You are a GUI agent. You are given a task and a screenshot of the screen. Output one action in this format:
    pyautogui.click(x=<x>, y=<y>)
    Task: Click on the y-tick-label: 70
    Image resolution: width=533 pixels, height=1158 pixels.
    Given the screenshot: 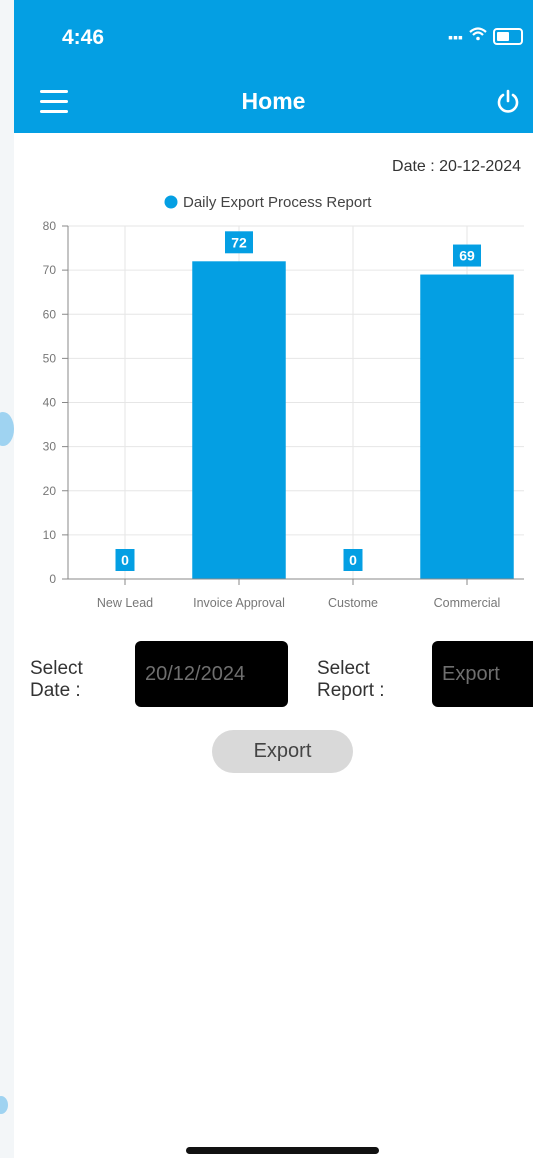 What is the action you would take?
    pyautogui.click(x=50, y=270)
    